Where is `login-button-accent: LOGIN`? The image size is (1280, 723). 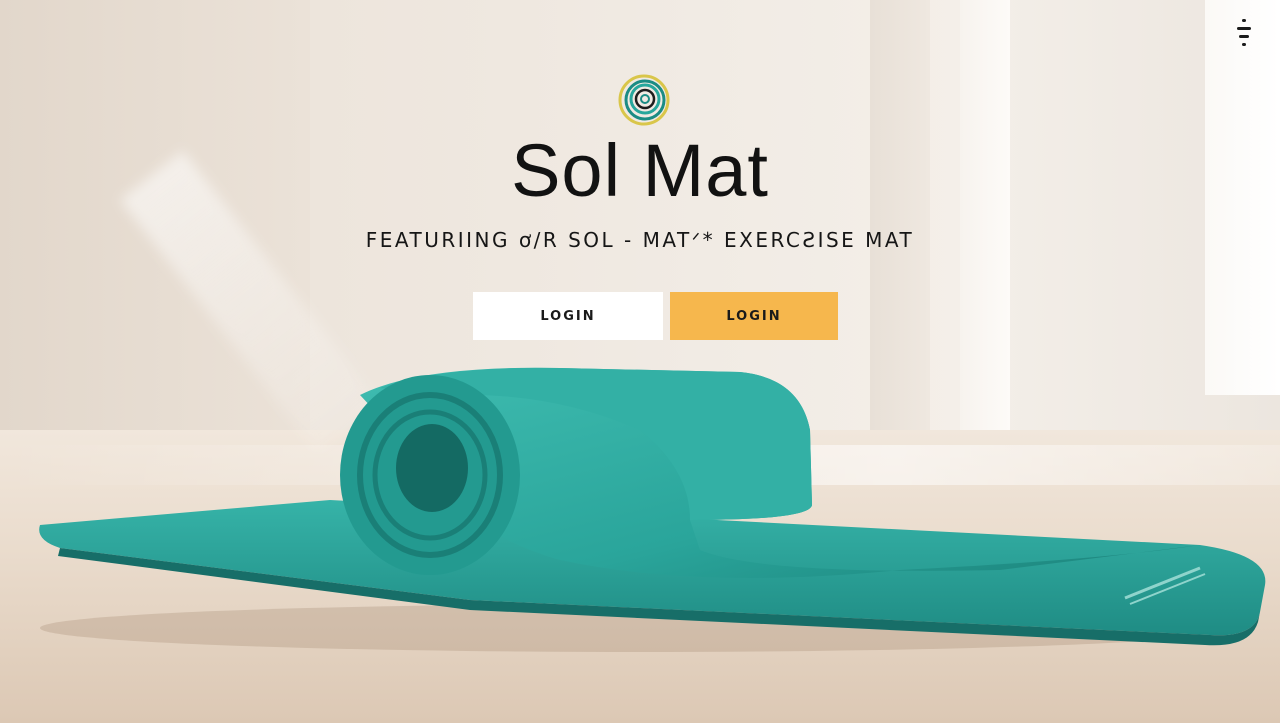 login-button-accent: LOGIN is located at coordinates (754, 316).